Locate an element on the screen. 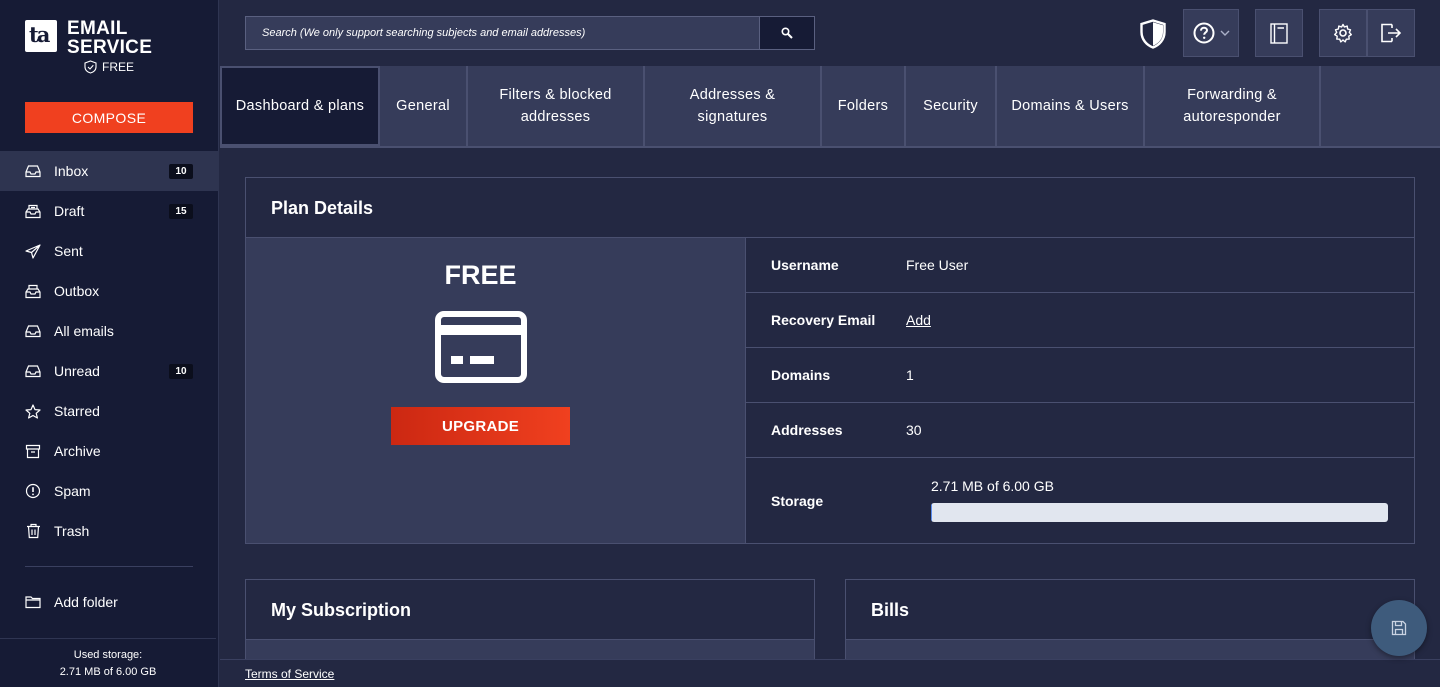 The width and height of the screenshot is (1440, 687). logout-button is located at coordinates (1391, 33).